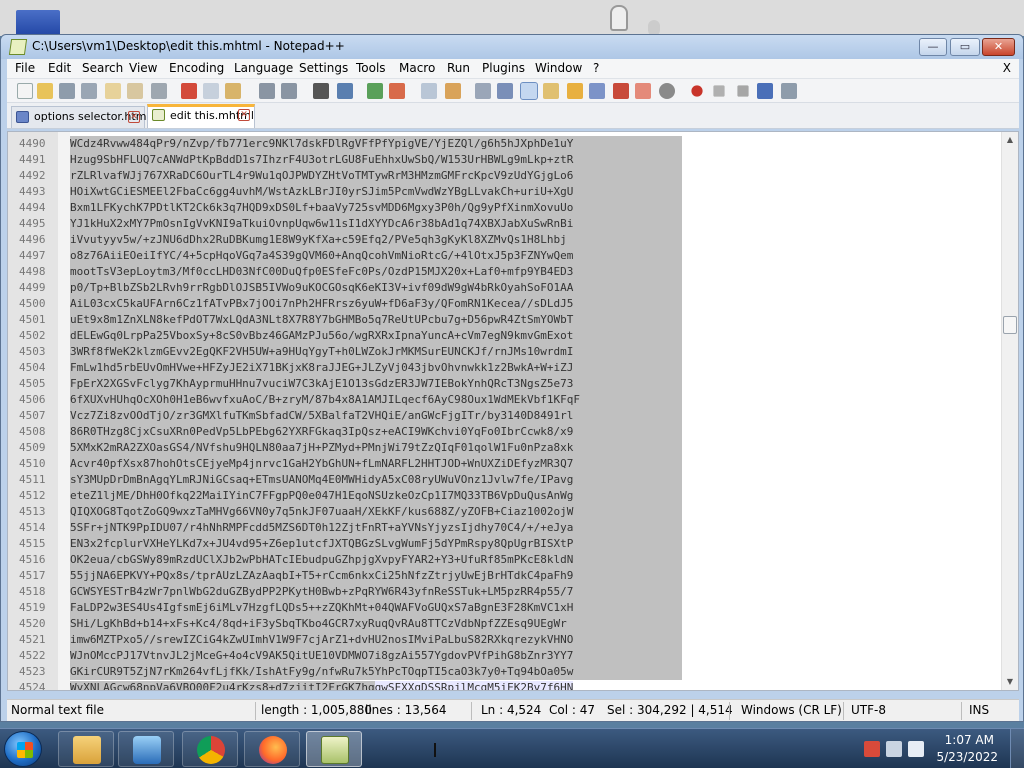 The height and width of the screenshot is (768, 1024). Describe the element at coordinates (89, 91) in the screenshot. I see `save-all-icon` at that location.